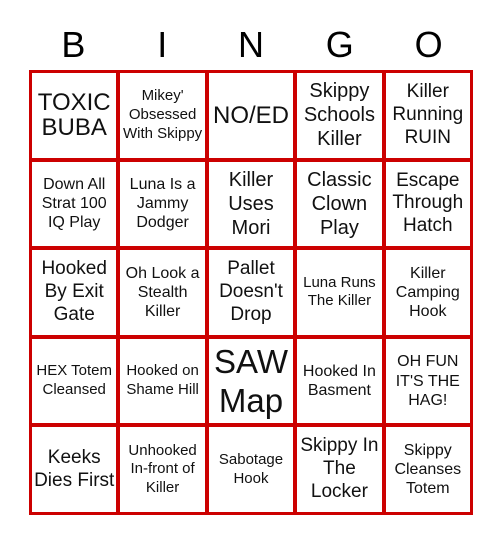  I want to click on bingo-cell-r1c5: Killer Running RUIN, so click(427, 115).